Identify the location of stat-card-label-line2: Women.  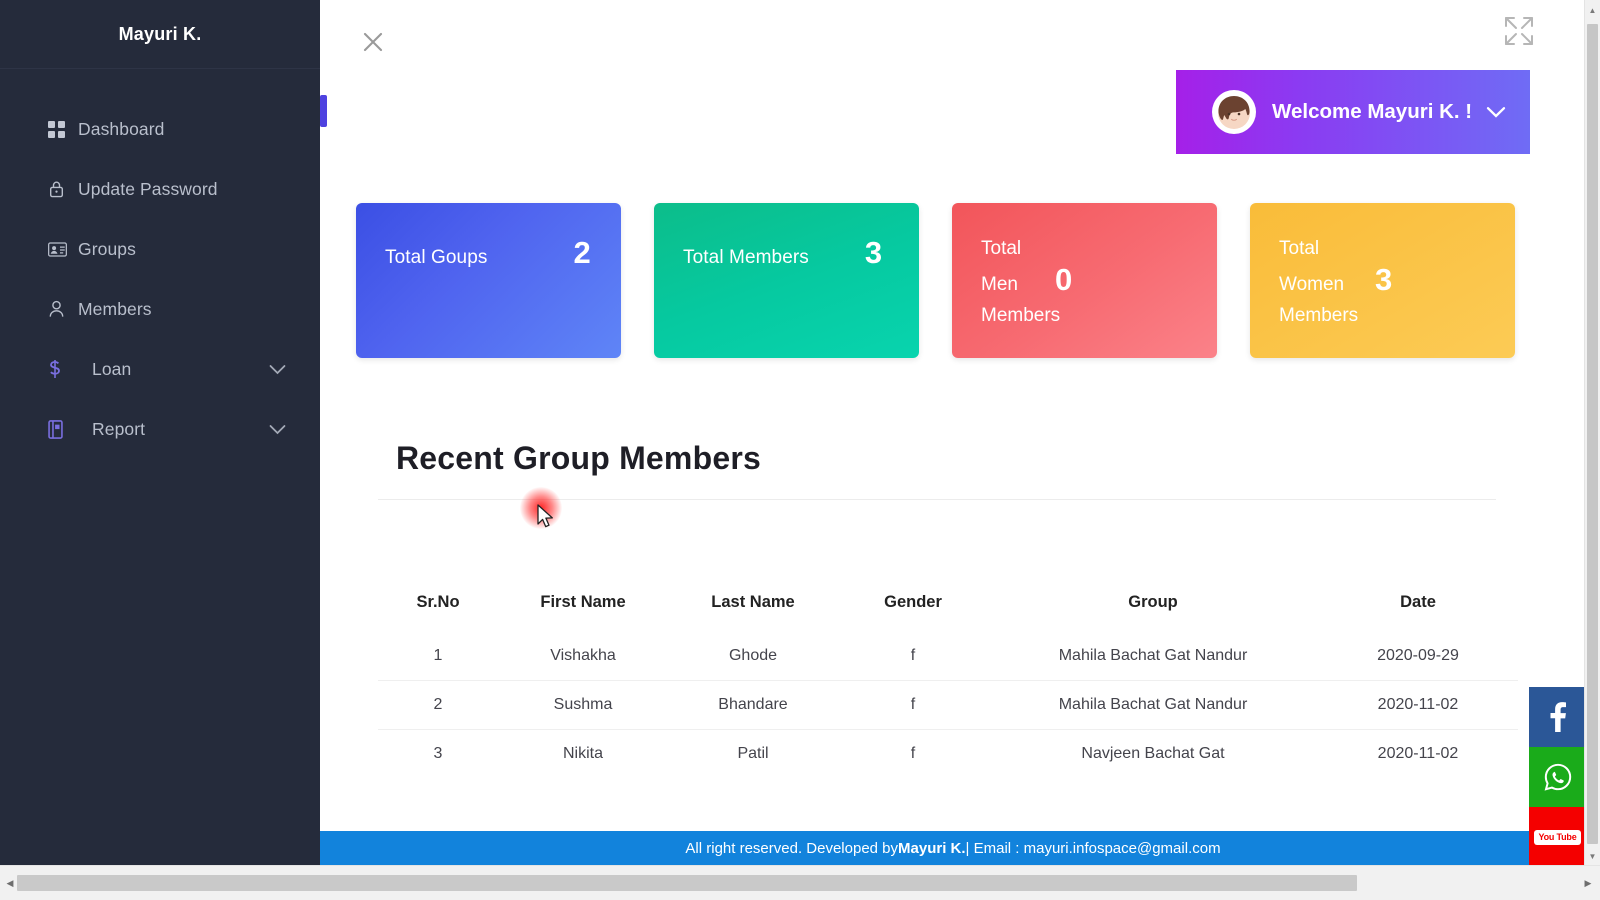
(1312, 284).